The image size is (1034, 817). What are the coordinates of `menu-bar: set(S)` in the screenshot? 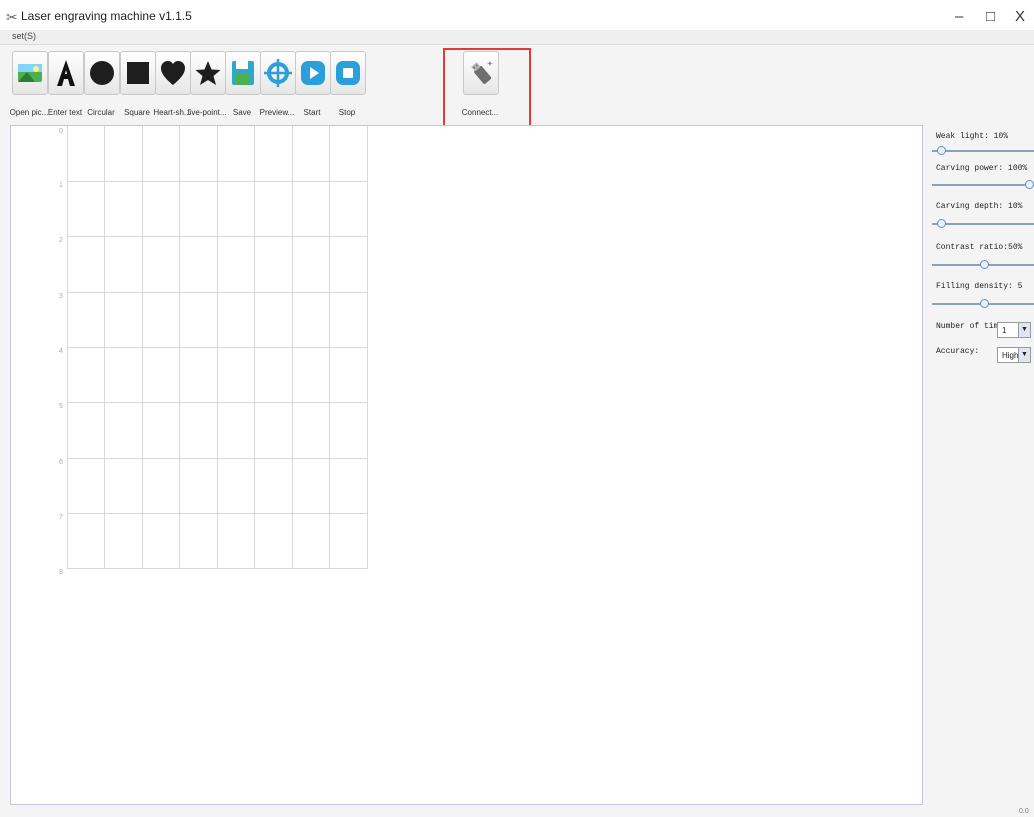 It's located at (517, 37).